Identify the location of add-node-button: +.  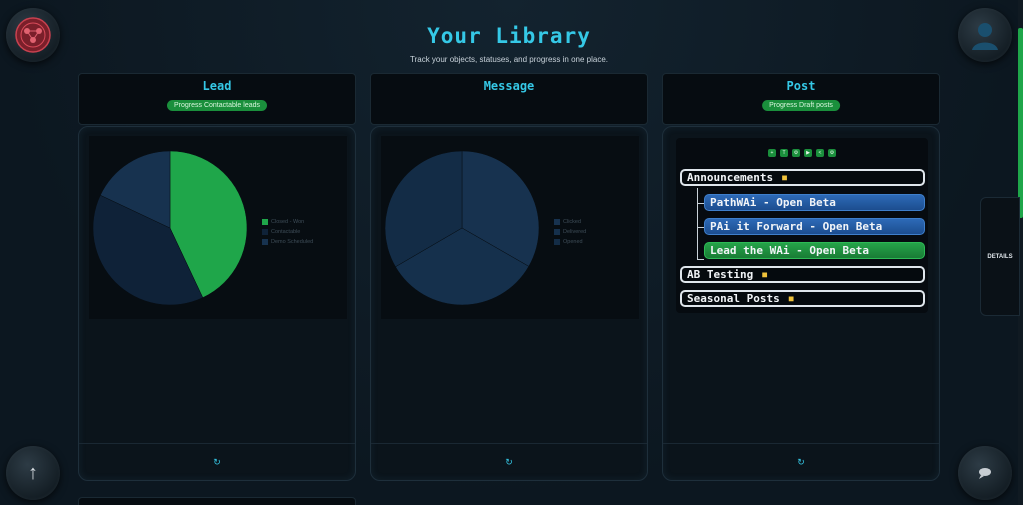
(772, 153).